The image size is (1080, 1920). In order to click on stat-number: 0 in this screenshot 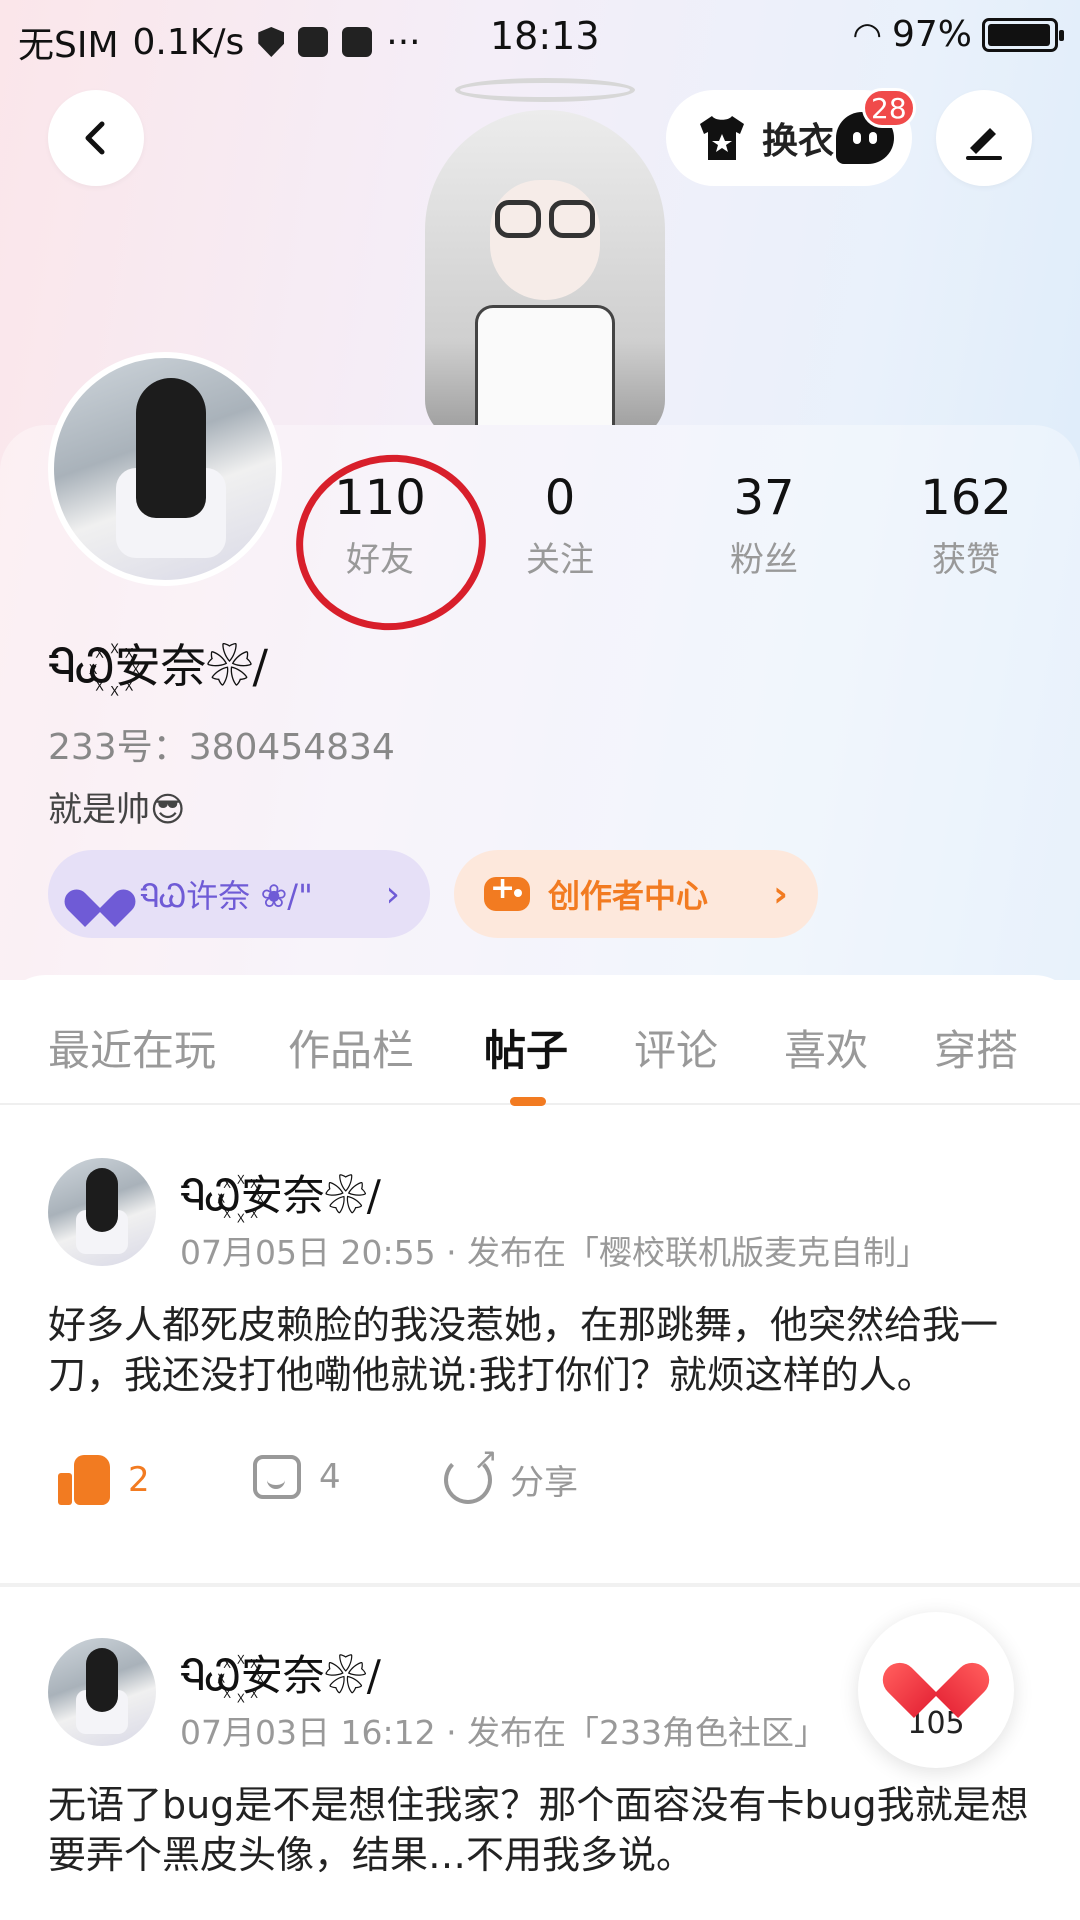, I will do `click(560, 498)`.